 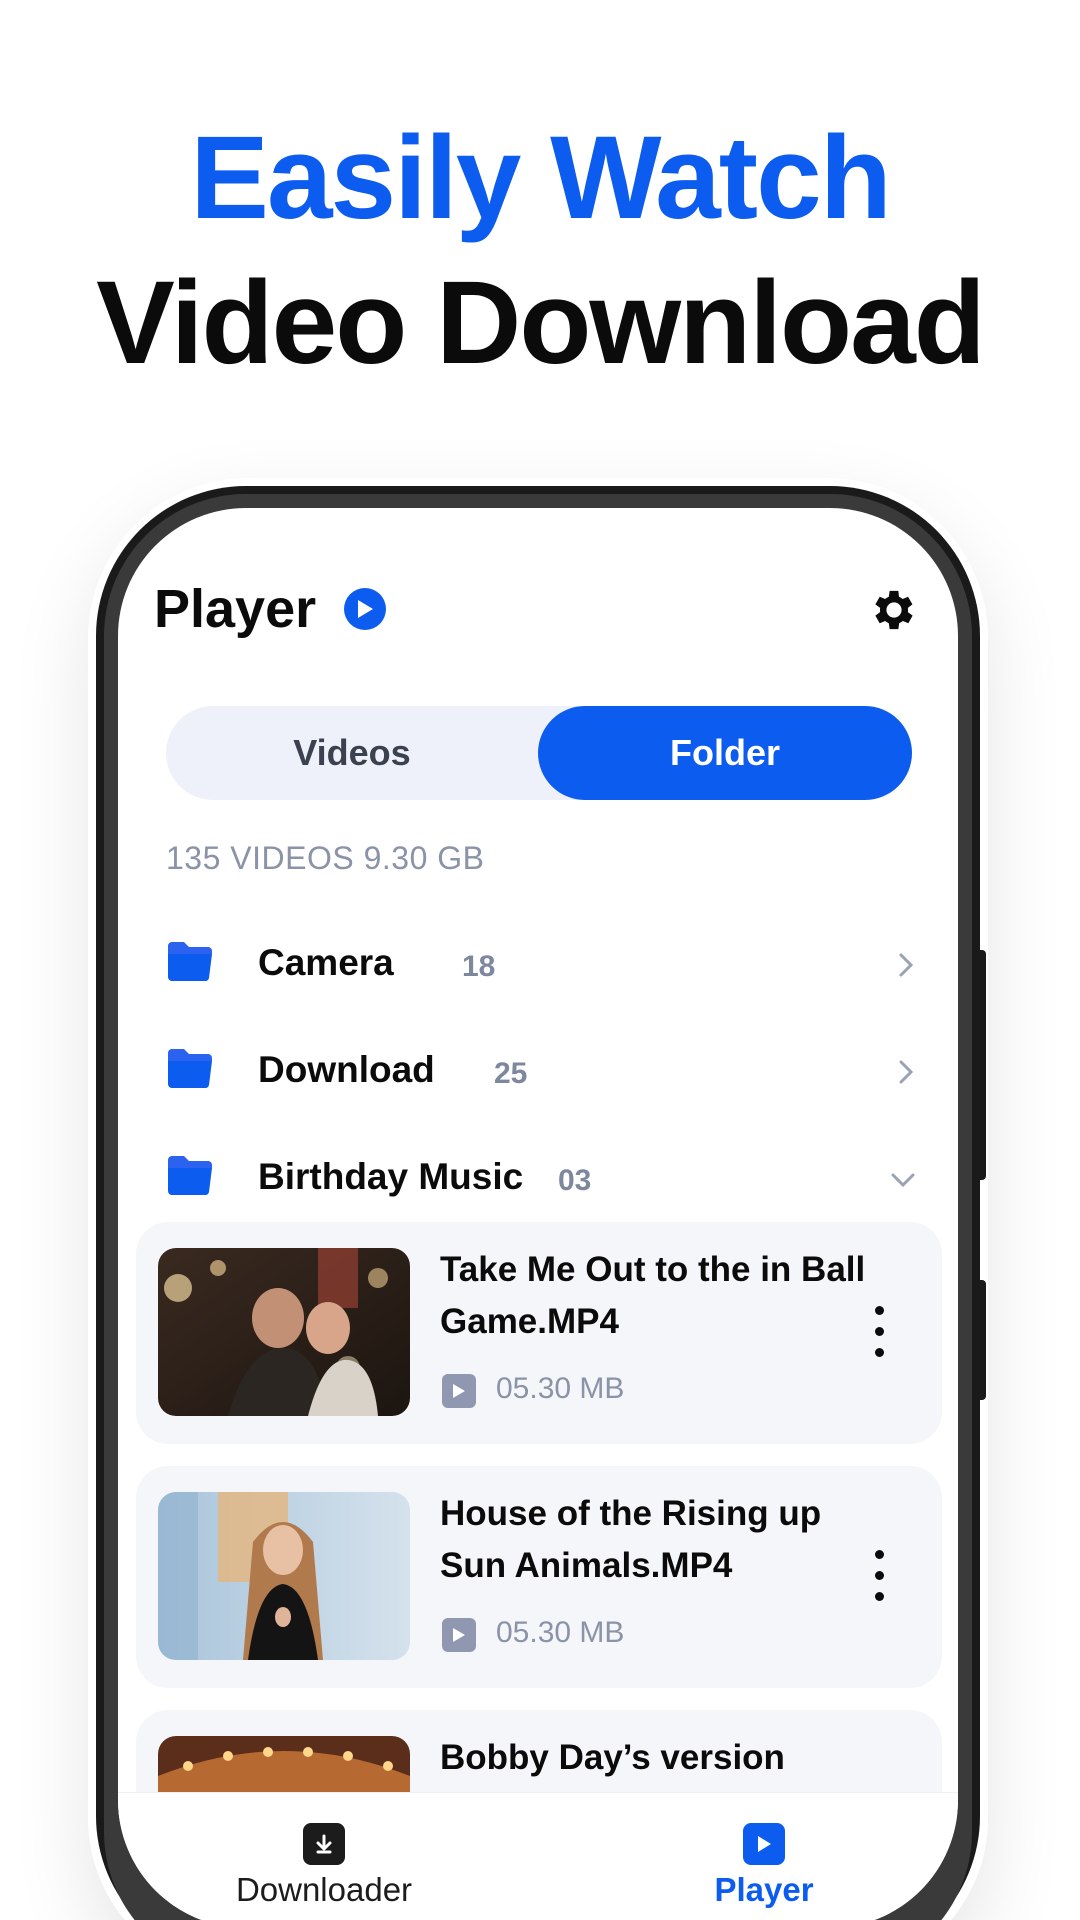 I want to click on folder-count: 03, so click(x=575, y=1180).